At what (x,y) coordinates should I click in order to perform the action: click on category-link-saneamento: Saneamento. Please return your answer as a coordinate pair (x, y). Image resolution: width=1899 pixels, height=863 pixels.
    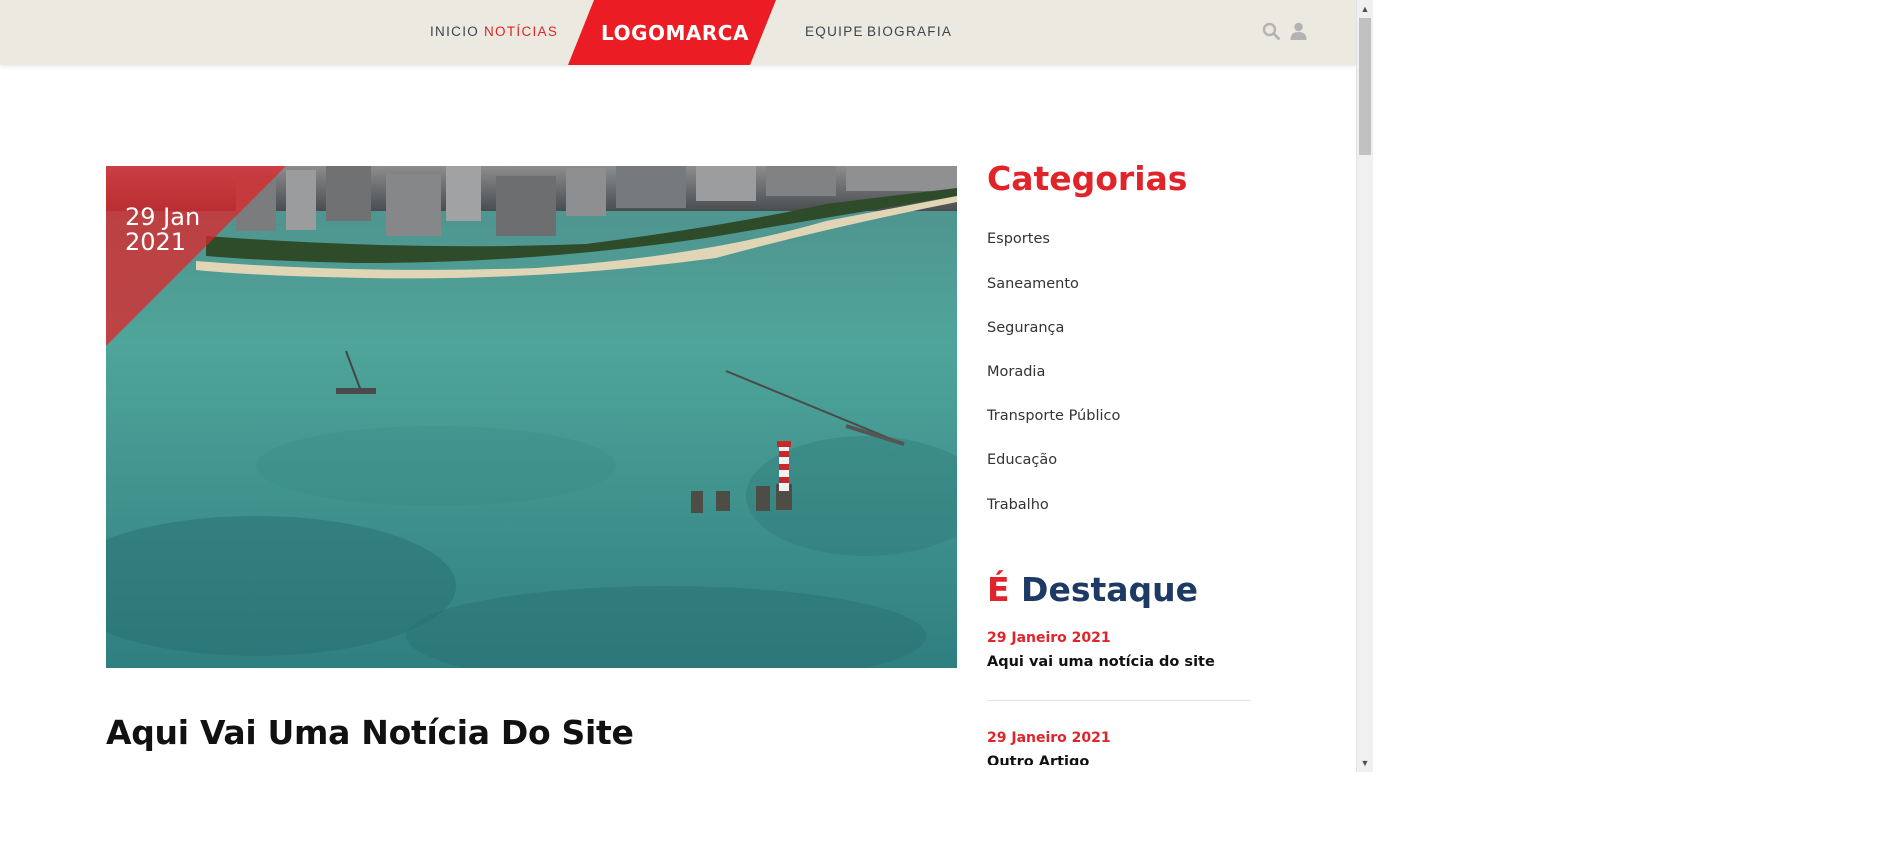
    Looking at the image, I should click on (1033, 284).